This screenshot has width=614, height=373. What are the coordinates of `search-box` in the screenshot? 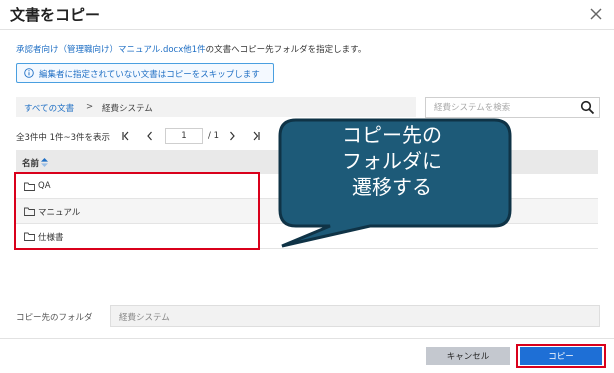 It's located at (512, 107).